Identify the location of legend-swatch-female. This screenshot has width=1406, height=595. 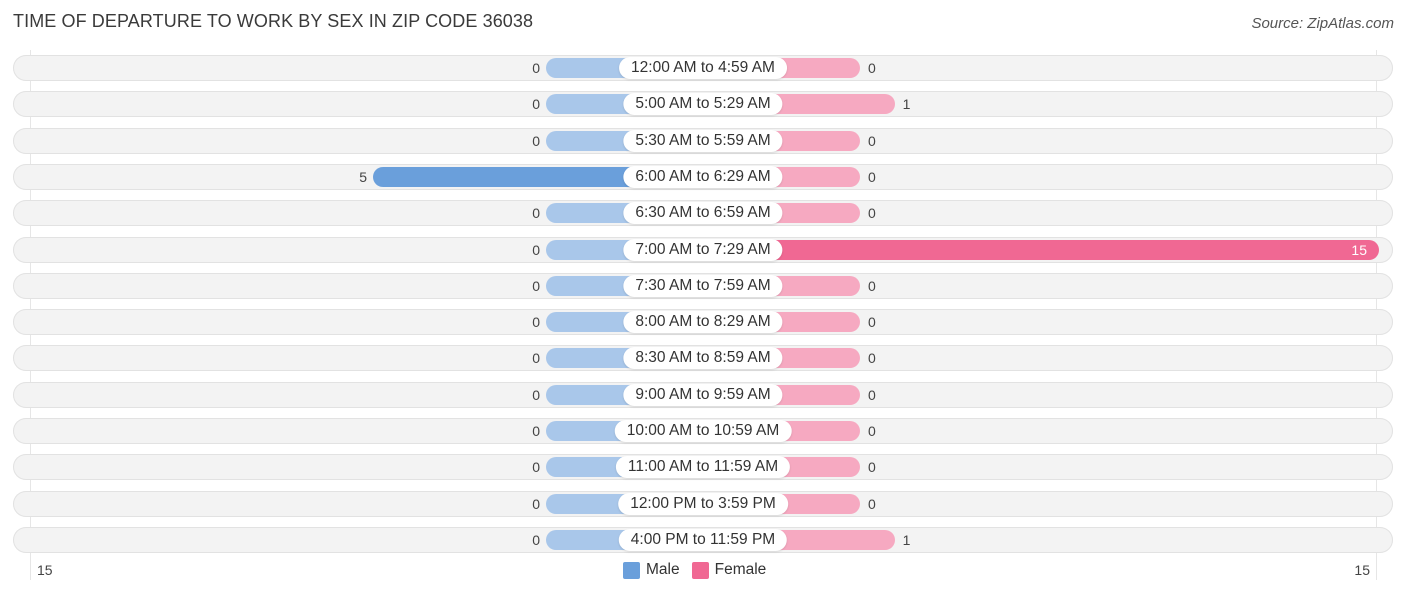
(700, 570).